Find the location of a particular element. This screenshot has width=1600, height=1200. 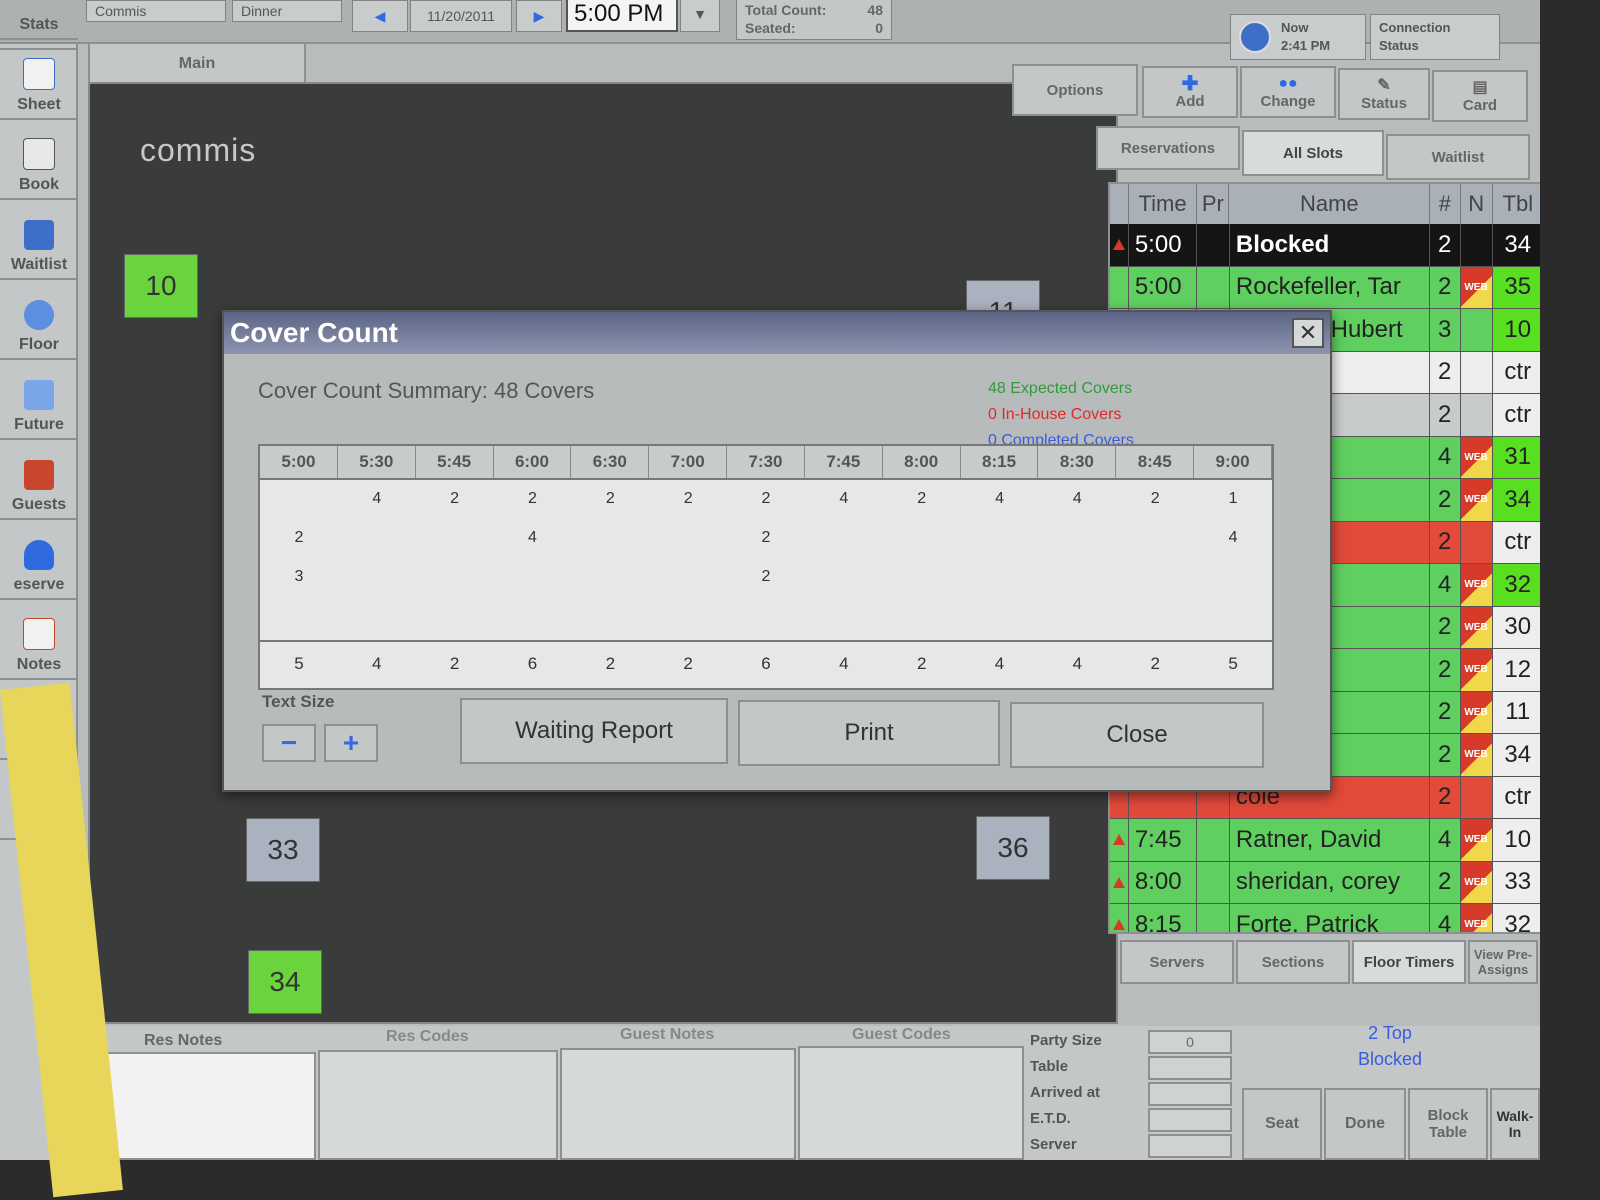

add-button: ✚ Add is located at coordinates (1190, 92).